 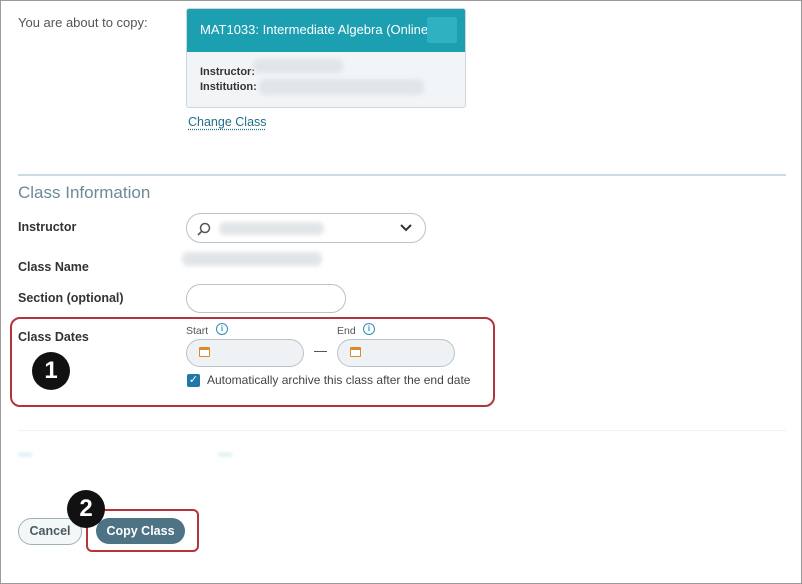 What do you see at coordinates (341, 87) in the screenshot?
I see `redacted-institution` at bounding box center [341, 87].